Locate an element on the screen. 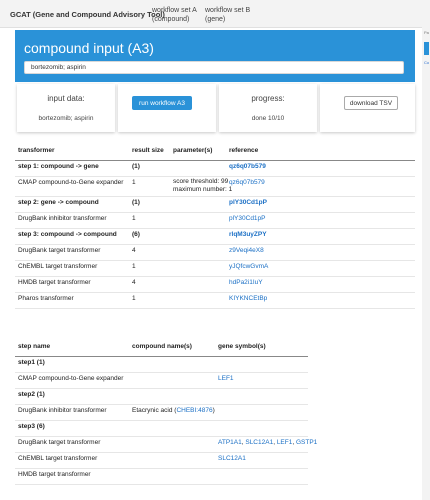 This screenshot has height=500, width=430. table-row: Pharos transformer 1 KIYKNCEtBp is located at coordinates (215, 300).